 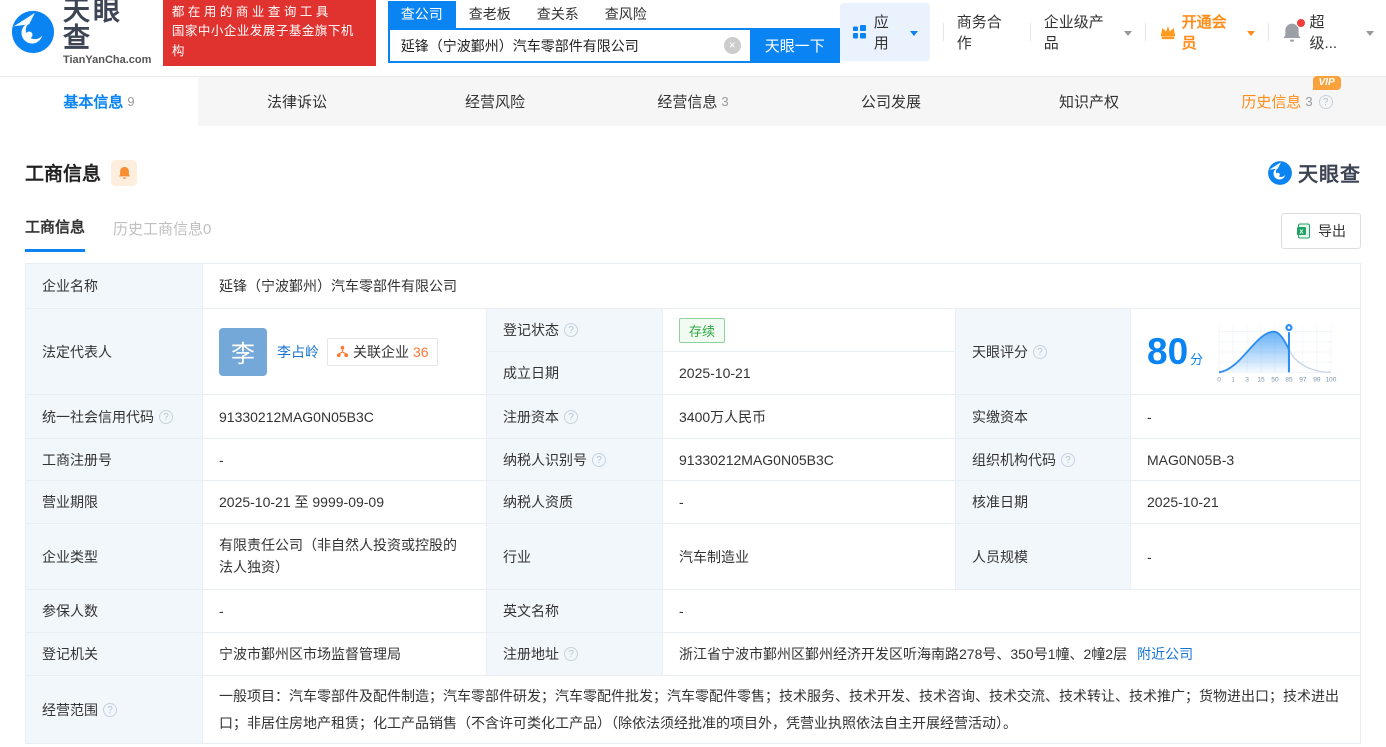 What do you see at coordinates (243, 351) in the screenshot?
I see `legal-rep-avatar: 李` at bounding box center [243, 351].